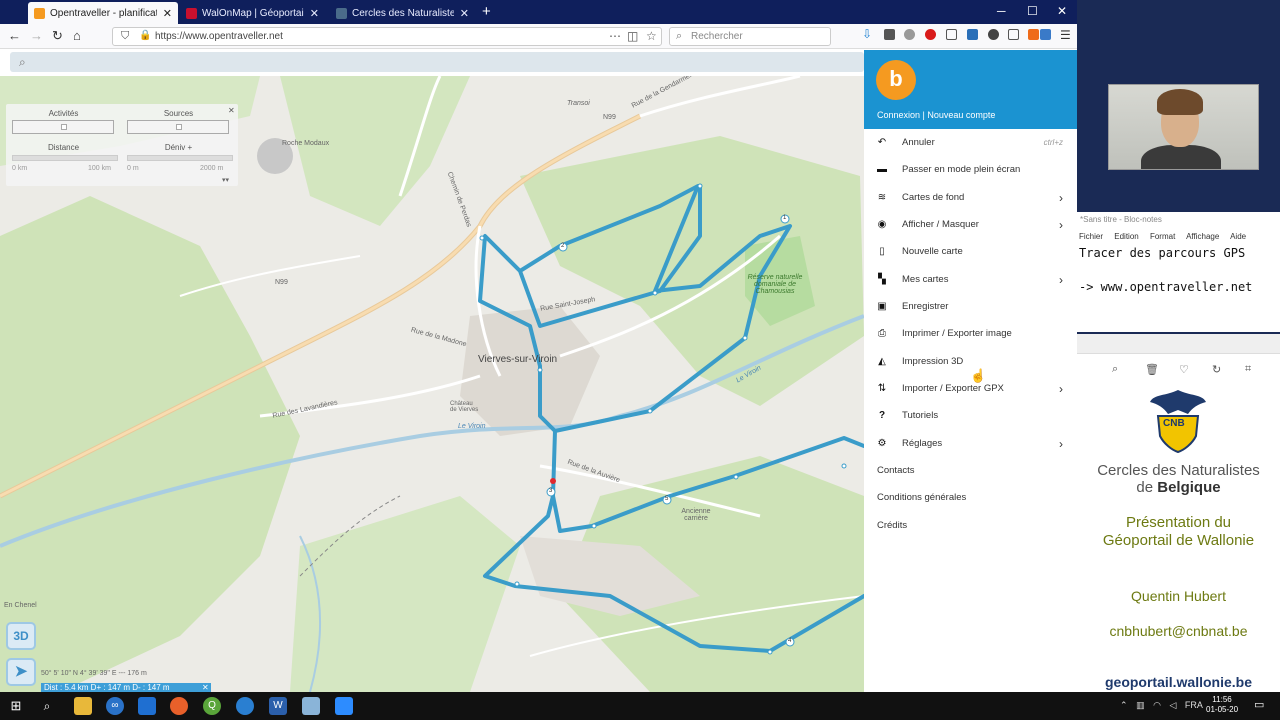 The image size is (1280, 720). What do you see at coordinates (65, 158) in the screenshot?
I see `distance-slider` at bounding box center [65, 158].